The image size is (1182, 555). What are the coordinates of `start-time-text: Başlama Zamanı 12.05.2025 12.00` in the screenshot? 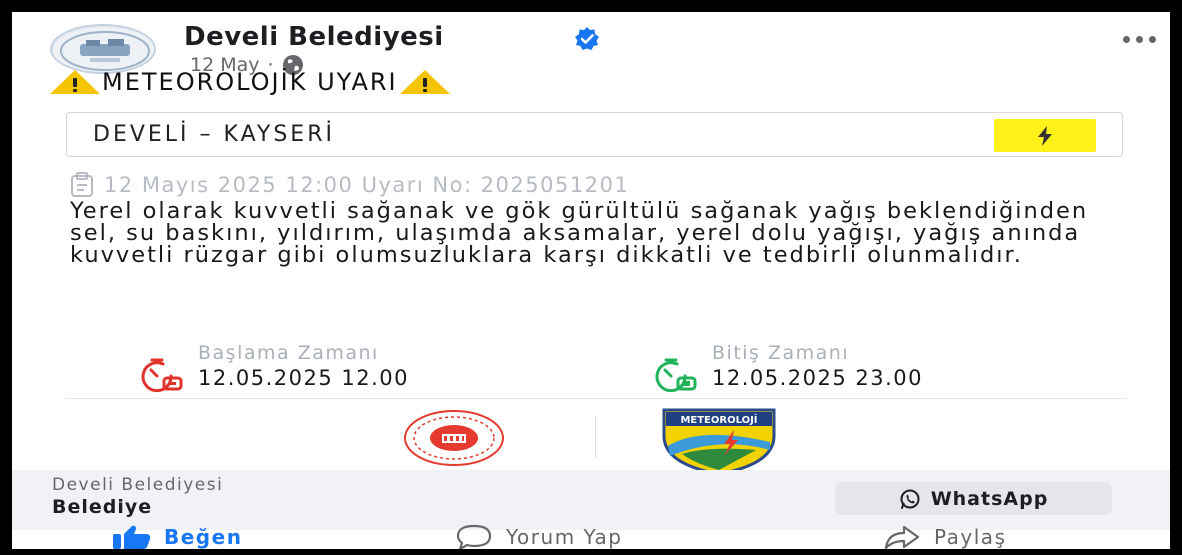 It's located at (303, 366).